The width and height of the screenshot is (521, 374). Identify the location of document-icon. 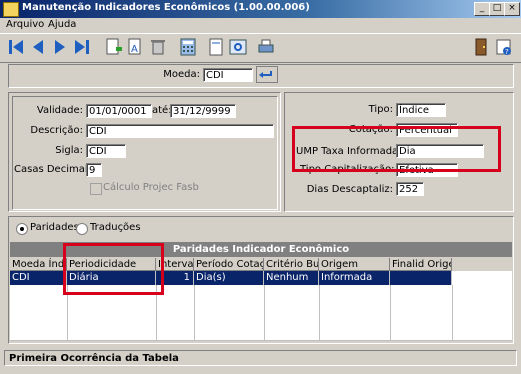
(216, 47).